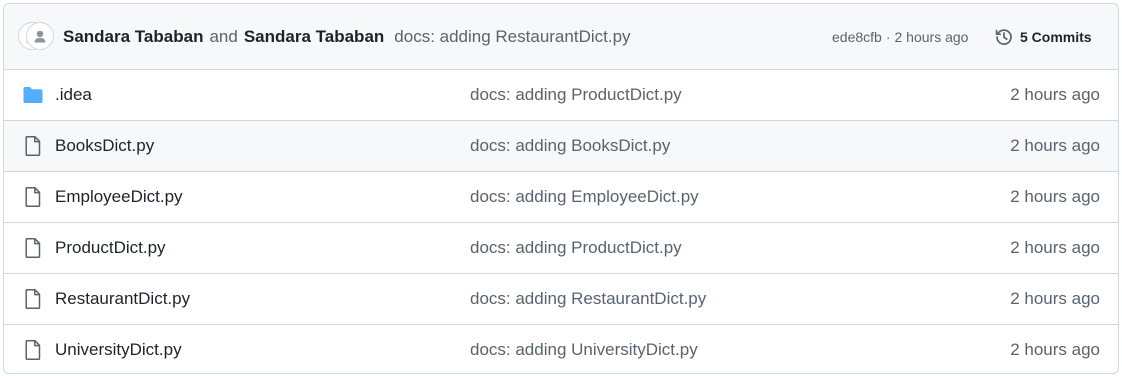 The height and width of the screenshot is (376, 1122). I want to click on commit-meta: ede8cfb · 2 hours ago, so click(900, 37).